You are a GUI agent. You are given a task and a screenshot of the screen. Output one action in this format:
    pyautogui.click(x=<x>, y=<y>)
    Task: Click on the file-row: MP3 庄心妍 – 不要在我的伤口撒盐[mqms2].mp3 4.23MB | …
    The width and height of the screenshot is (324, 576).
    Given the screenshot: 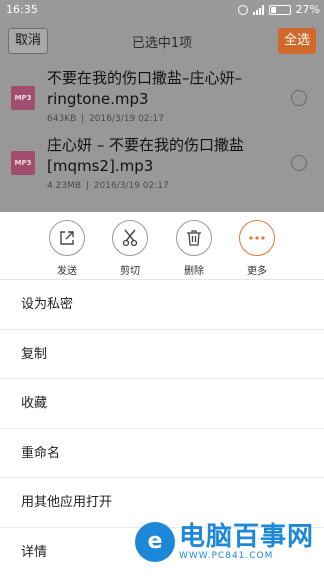 What is the action you would take?
    pyautogui.click(x=162, y=174)
    